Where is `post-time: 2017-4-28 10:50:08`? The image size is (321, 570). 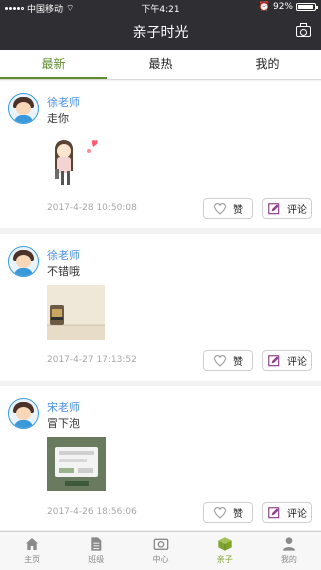 post-time: 2017-4-28 10:50:08 is located at coordinates (92, 208).